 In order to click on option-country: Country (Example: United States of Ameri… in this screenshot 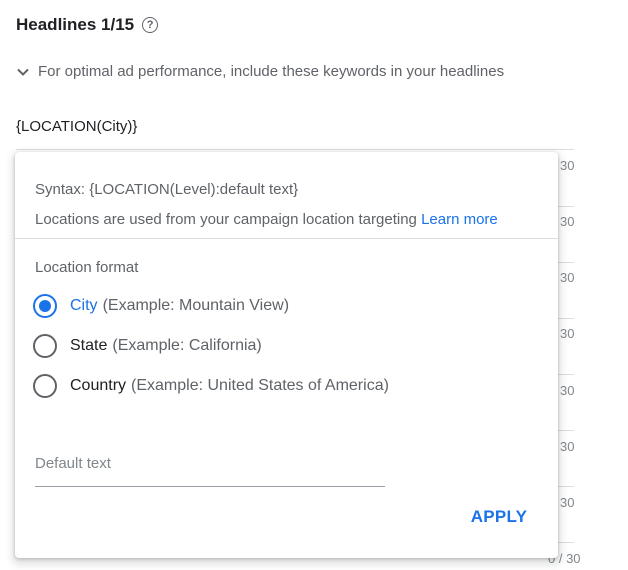, I will do `click(211, 386)`.